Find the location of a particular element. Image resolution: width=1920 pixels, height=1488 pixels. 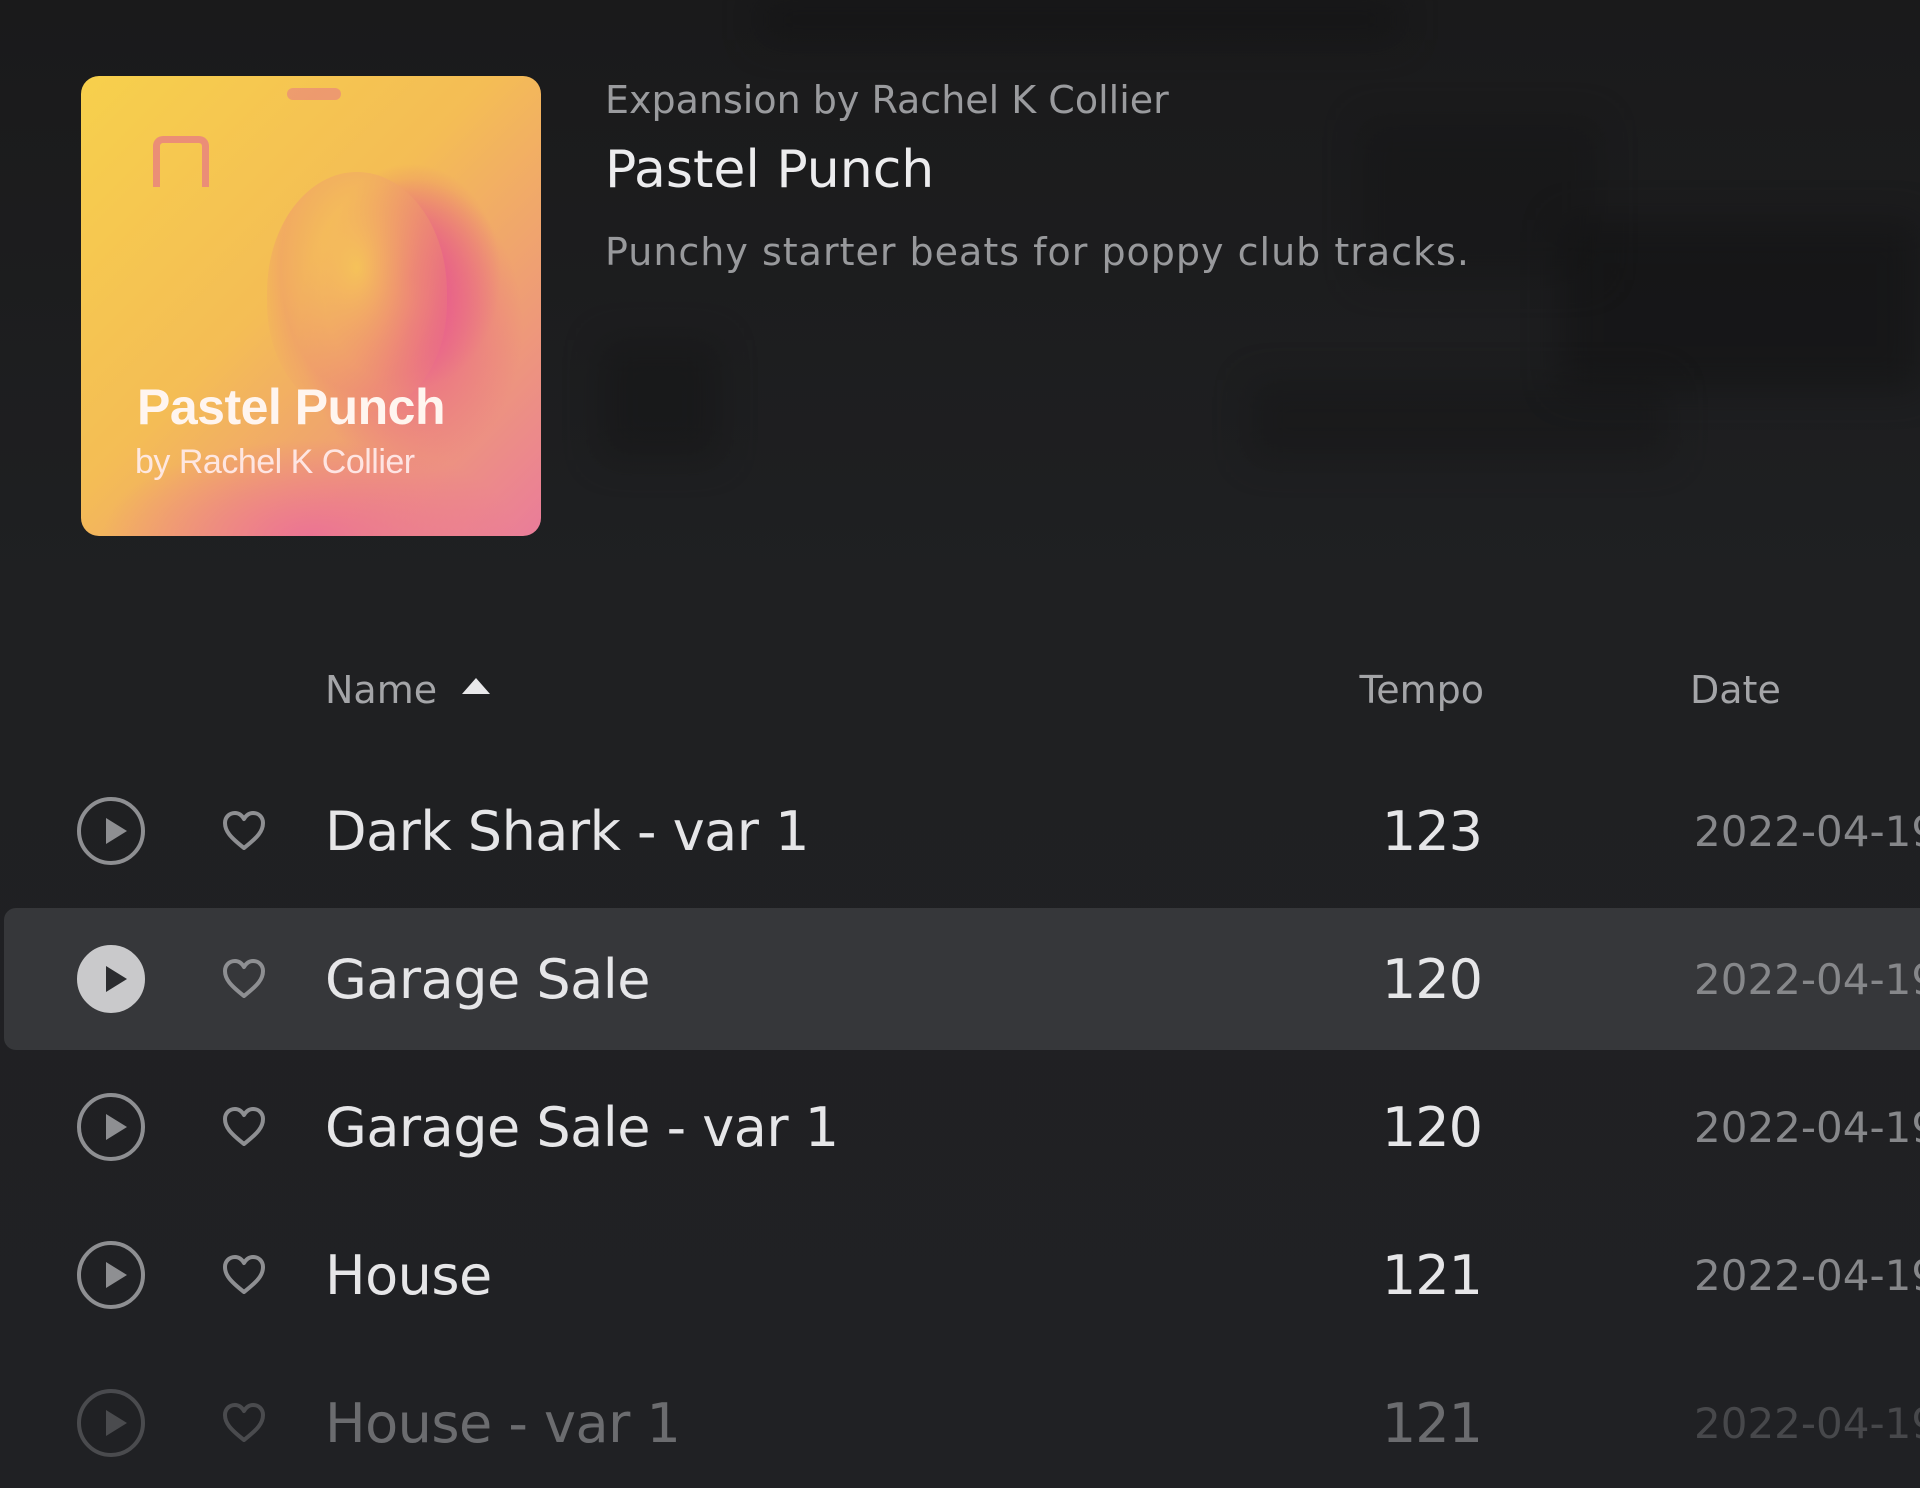

track-row: House 121 2022-04-19 is located at coordinates (962, 1275).